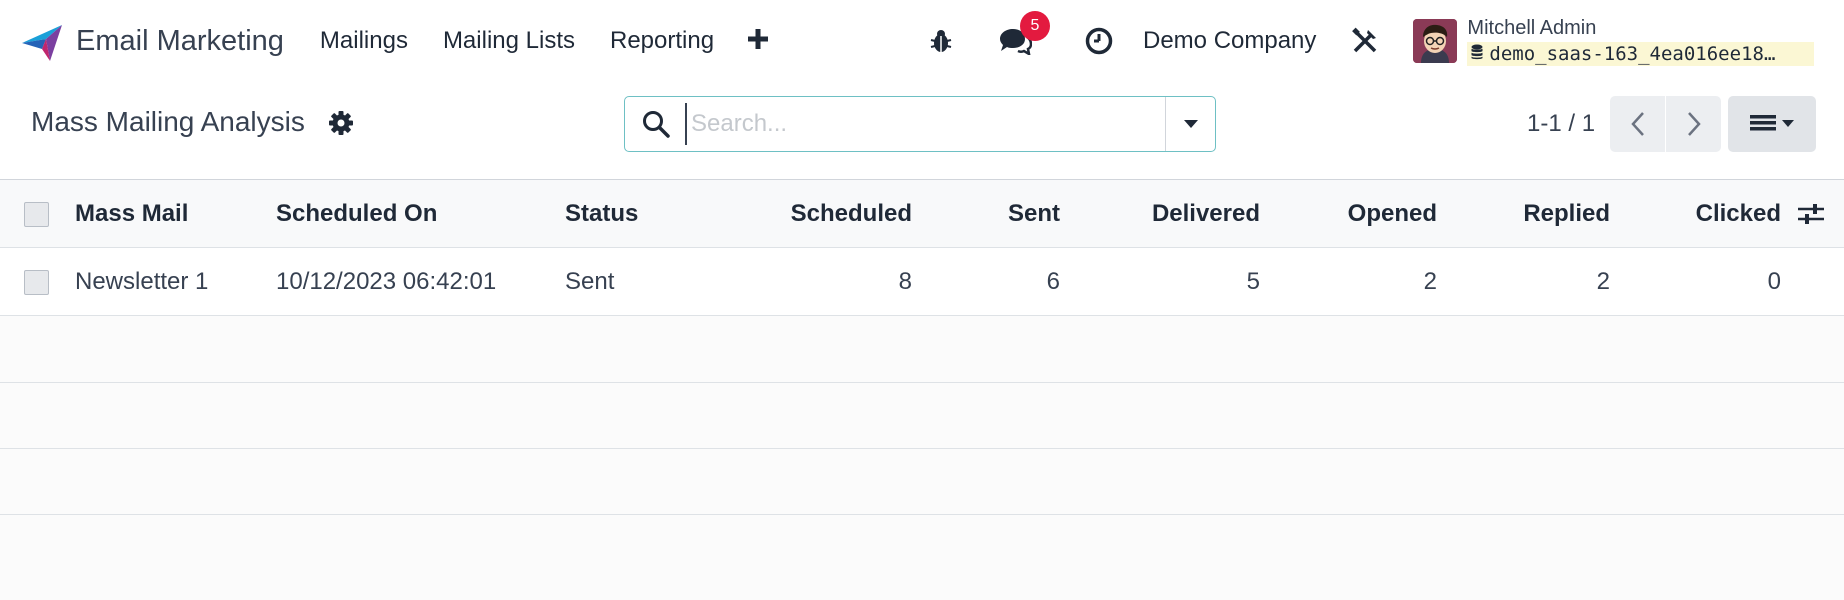 The width and height of the screenshot is (1844, 600). I want to click on column-header-mass-mail: Mass Mail, so click(131, 214).